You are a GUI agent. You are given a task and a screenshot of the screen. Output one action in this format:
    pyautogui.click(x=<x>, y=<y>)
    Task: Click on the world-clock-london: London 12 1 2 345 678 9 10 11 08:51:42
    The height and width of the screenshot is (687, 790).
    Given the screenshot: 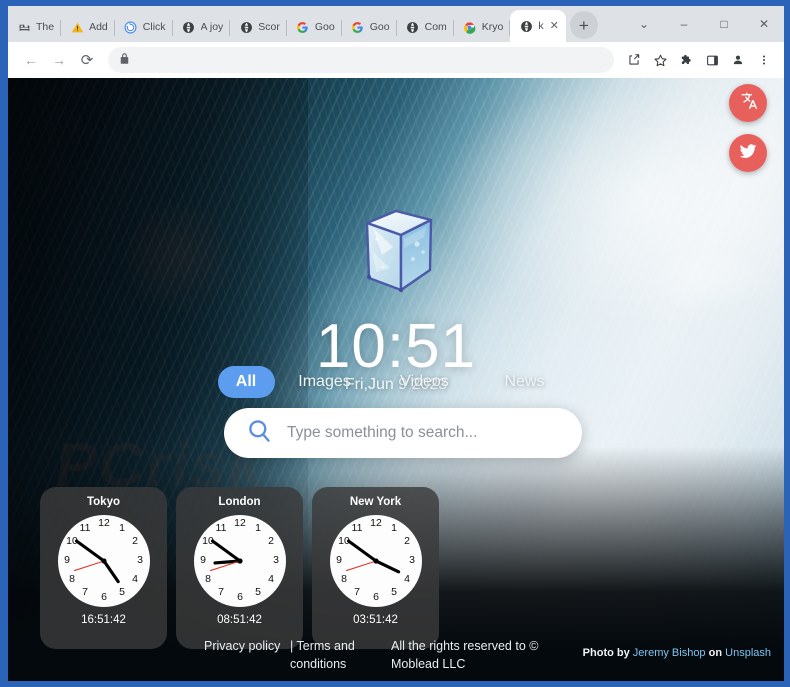 What is the action you would take?
    pyautogui.click(x=239, y=568)
    